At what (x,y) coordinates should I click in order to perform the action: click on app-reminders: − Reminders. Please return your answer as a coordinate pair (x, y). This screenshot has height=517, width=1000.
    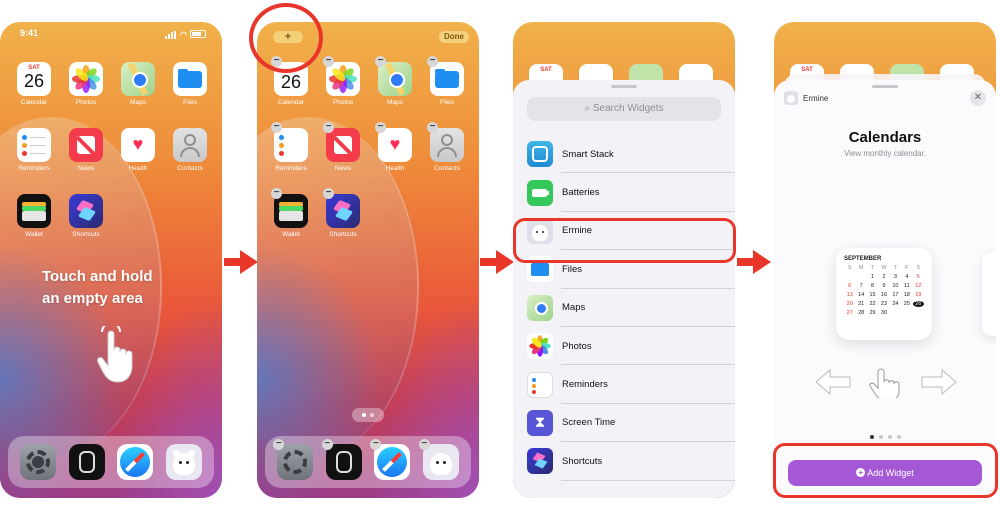
    Looking at the image, I should click on (291, 147).